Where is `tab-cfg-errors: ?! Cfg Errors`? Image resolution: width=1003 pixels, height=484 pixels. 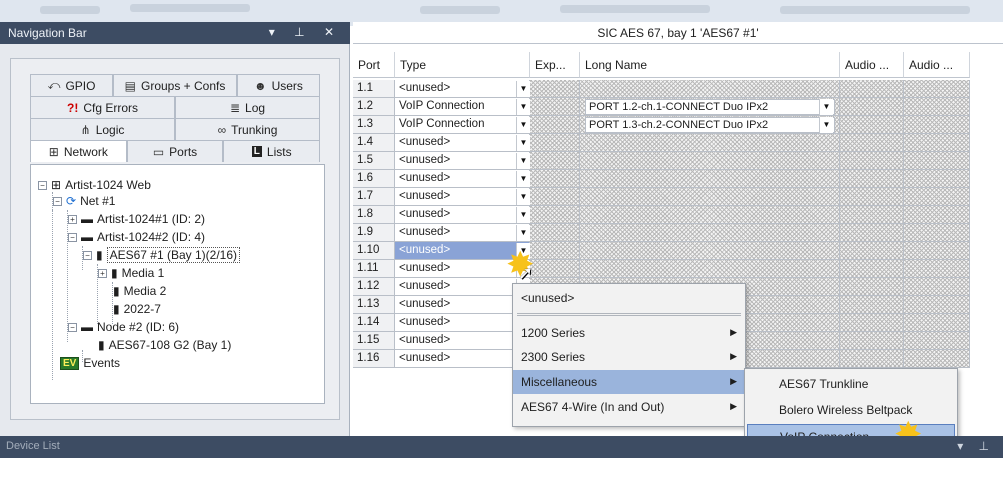 tab-cfg-errors: ?! Cfg Errors is located at coordinates (102, 107).